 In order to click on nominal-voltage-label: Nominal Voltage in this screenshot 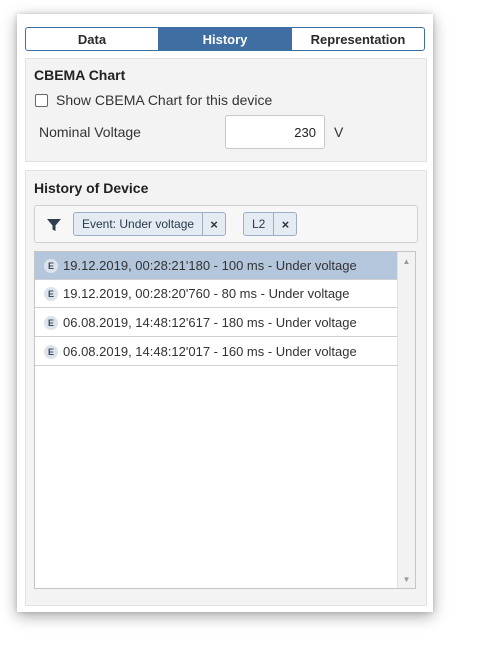, I will do `click(90, 132)`.